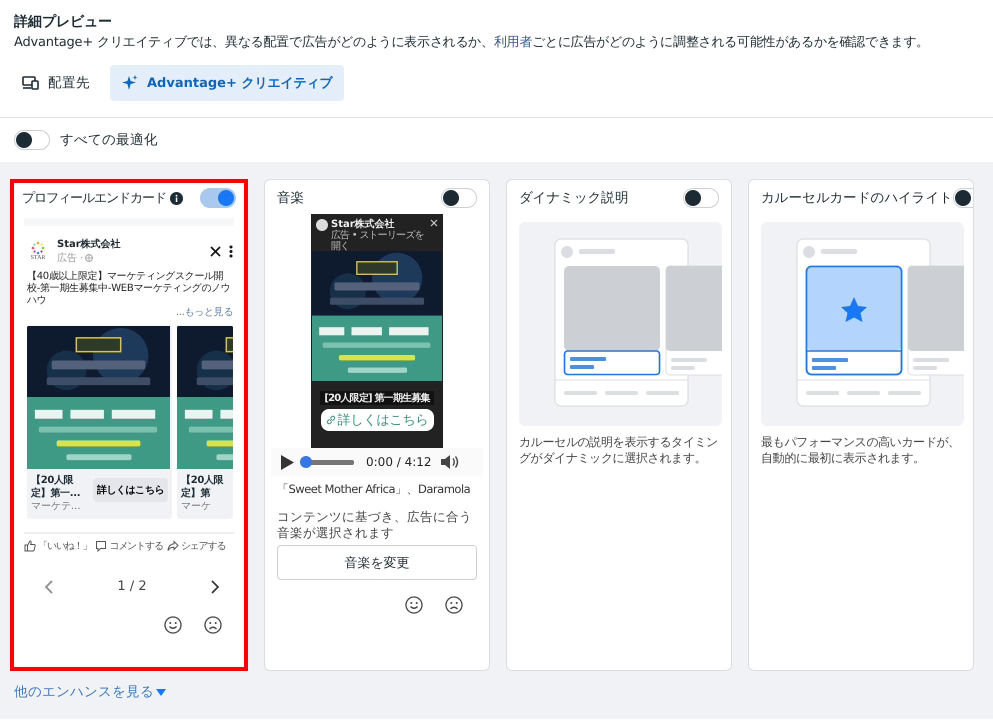  I want to click on story-advertiser: Star株式会社, so click(363, 224).